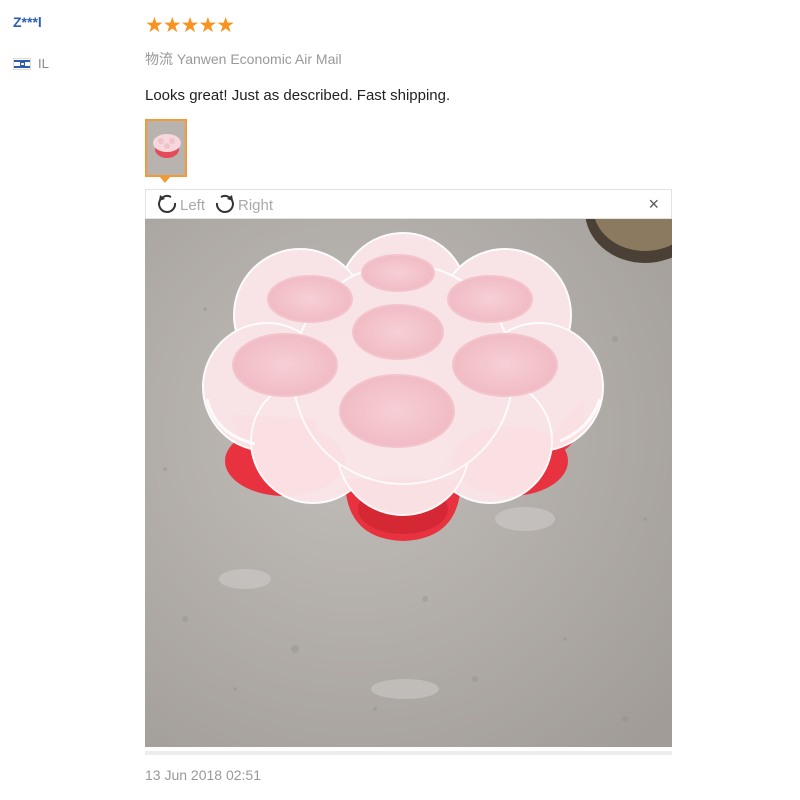 This screenshot has width=800, height=800. Describe the element at coordinates (408, 204) in the screenshot. I see `photo-viewer-toolbar: Left Right ×` at that location.